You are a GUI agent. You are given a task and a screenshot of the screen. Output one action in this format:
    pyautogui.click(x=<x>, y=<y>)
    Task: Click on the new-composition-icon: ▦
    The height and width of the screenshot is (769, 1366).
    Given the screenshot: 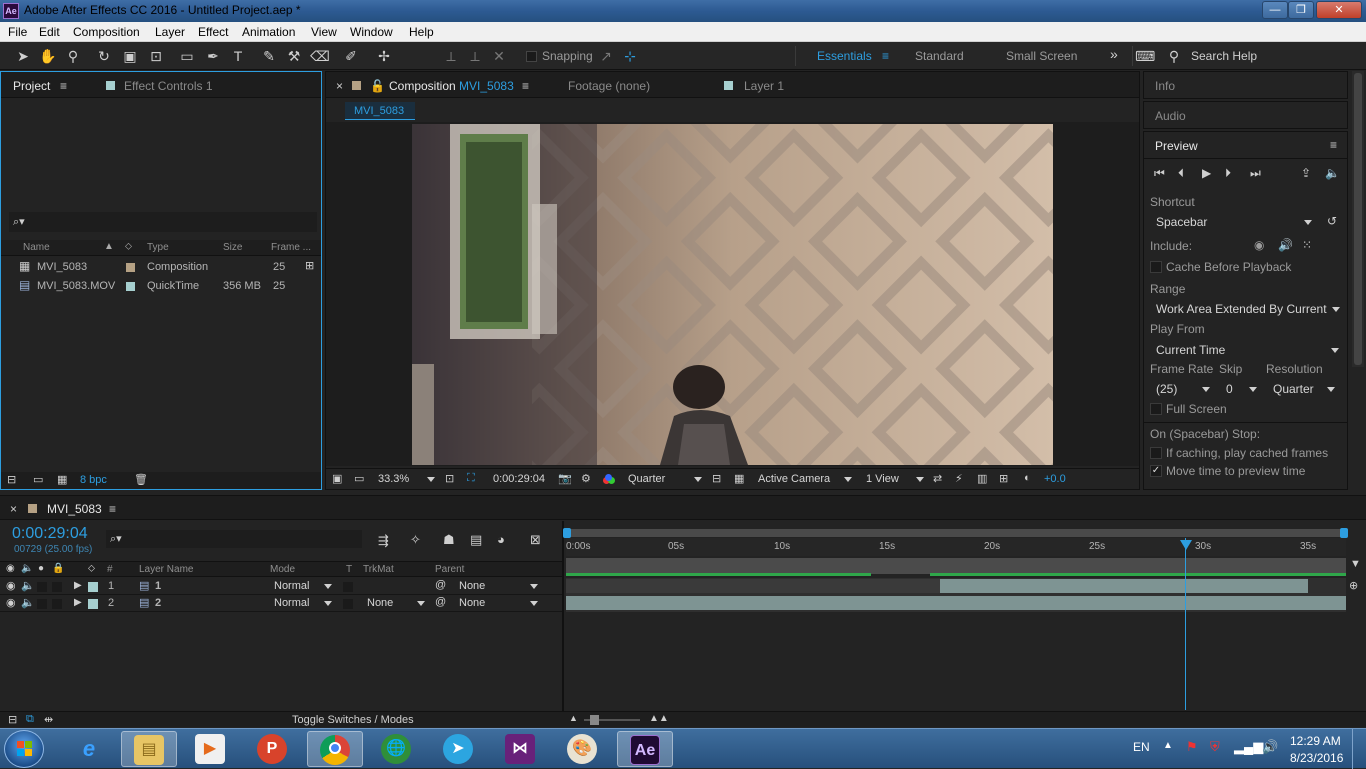 What is the action you would take?
    pyautogui.click(x=62, y=479)
    